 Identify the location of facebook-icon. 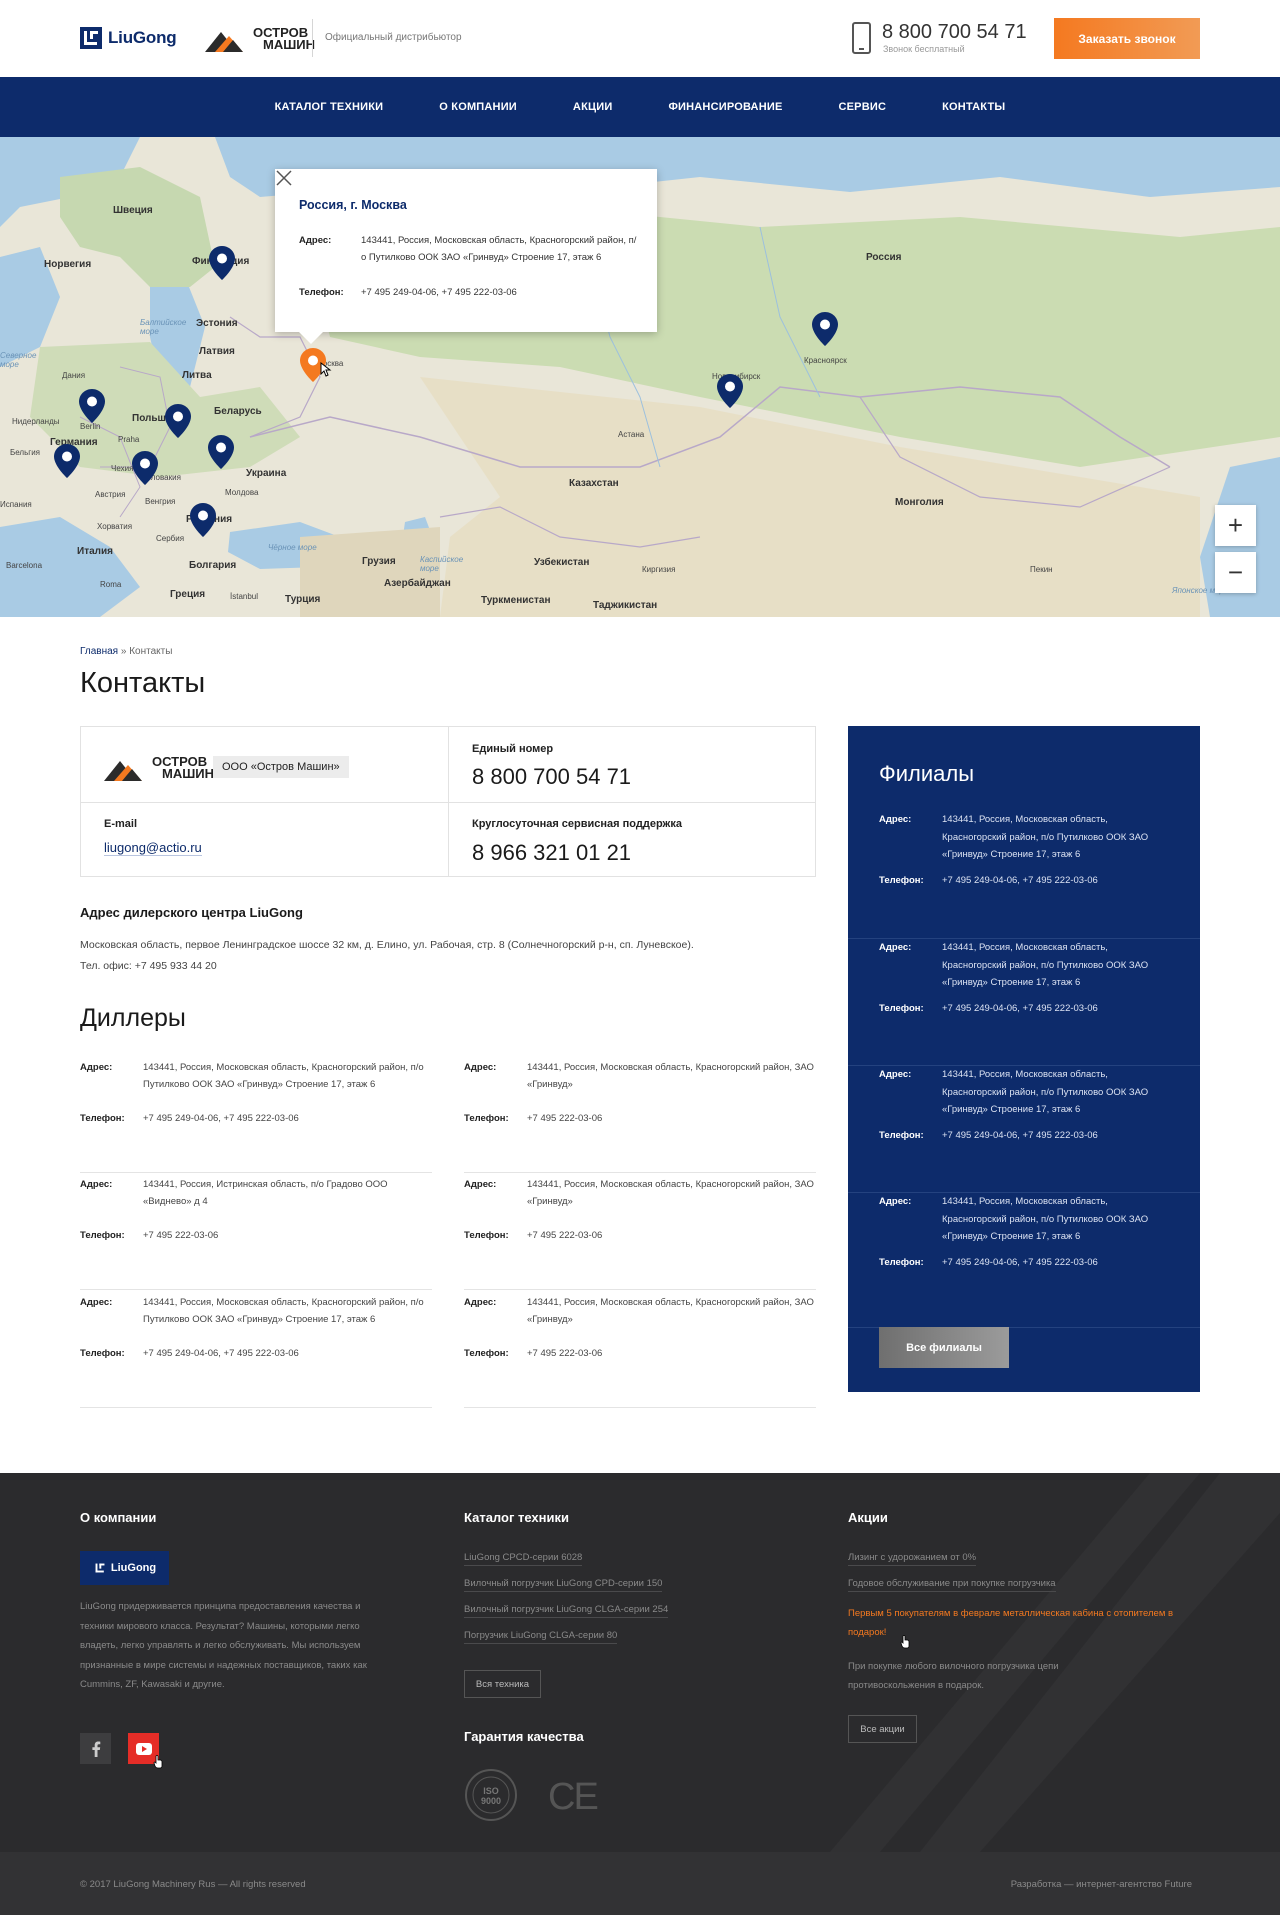
(95, 1749).